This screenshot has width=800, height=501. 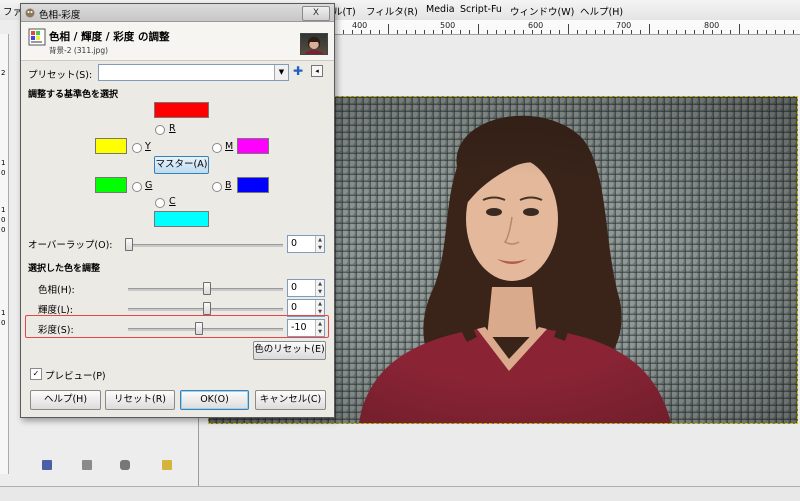 I want to click on saturation-slider-thumb, so click(x=198, y=328).